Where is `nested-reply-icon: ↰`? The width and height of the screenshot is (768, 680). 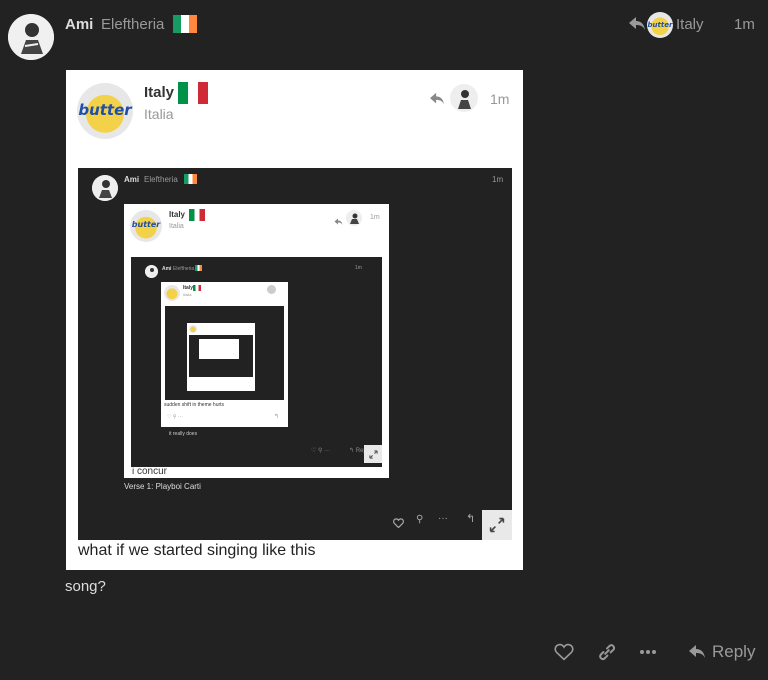
nested-reply-icon: ↰ is located at coordinates (471, 519).